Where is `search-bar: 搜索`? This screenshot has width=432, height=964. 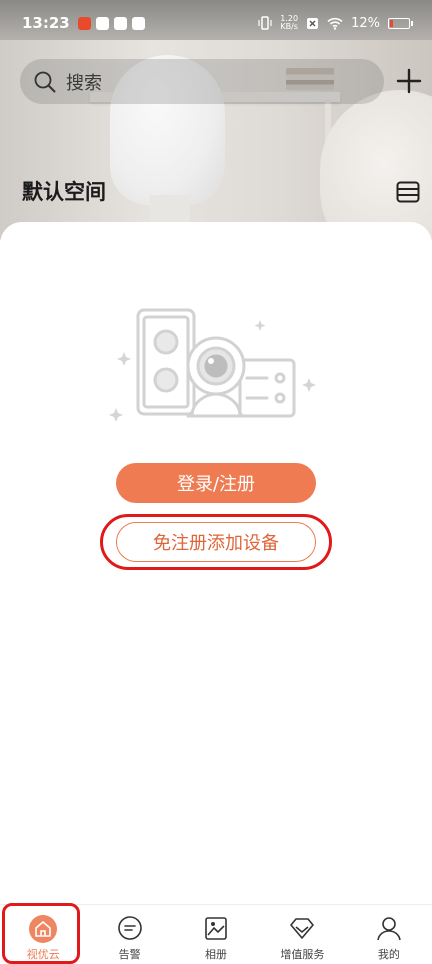
search-bar: 搜索 is located at coordinates (202, 81).